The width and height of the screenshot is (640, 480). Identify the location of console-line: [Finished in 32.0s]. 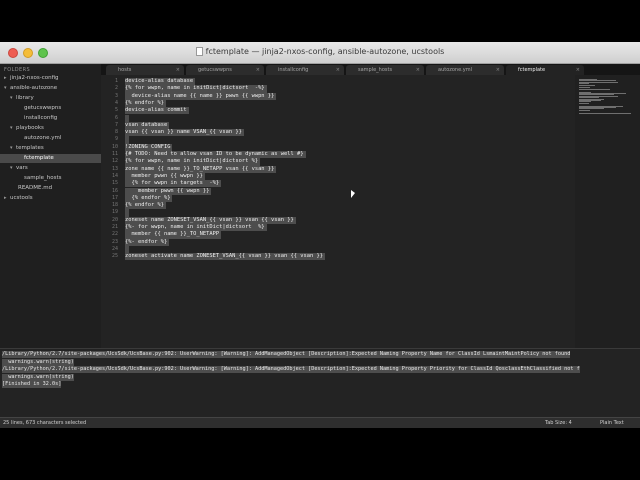
(32, 384).